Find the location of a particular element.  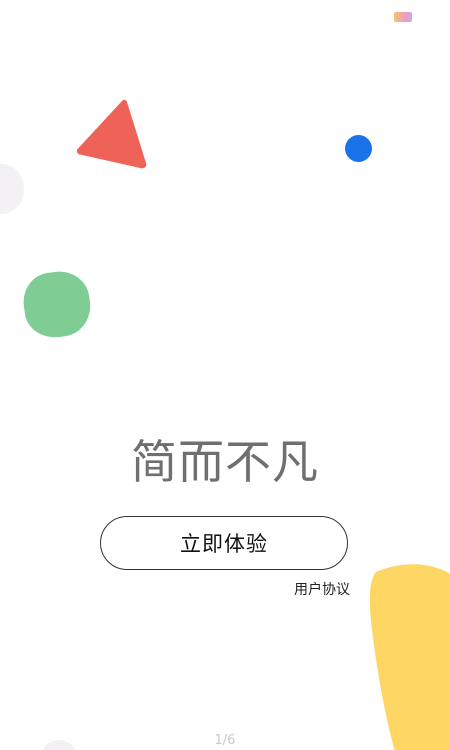

start-experience-button: 立即体验 is located at coordinates (224, 543).